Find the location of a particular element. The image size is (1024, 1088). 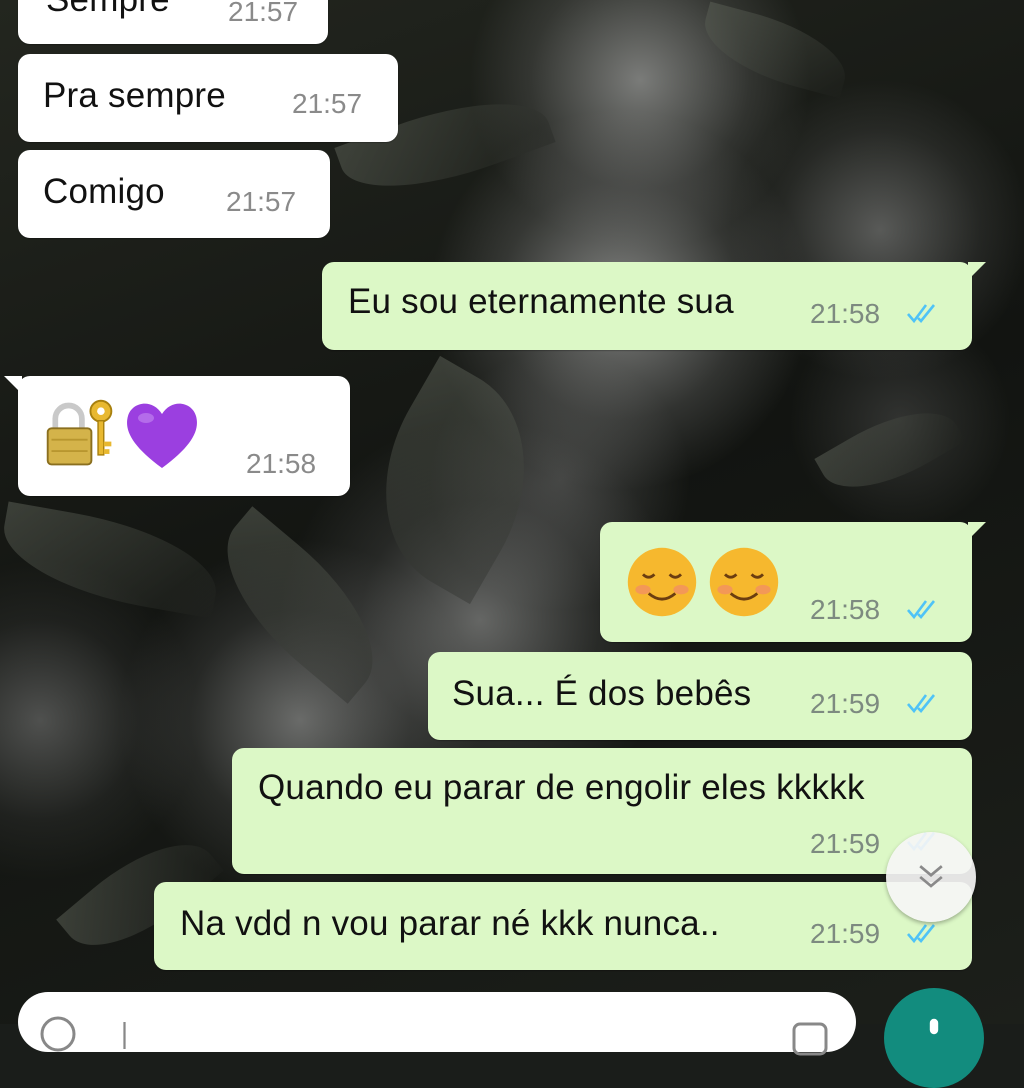

message-text: Sua... É dos bebês is located at coordinates (602, 693).